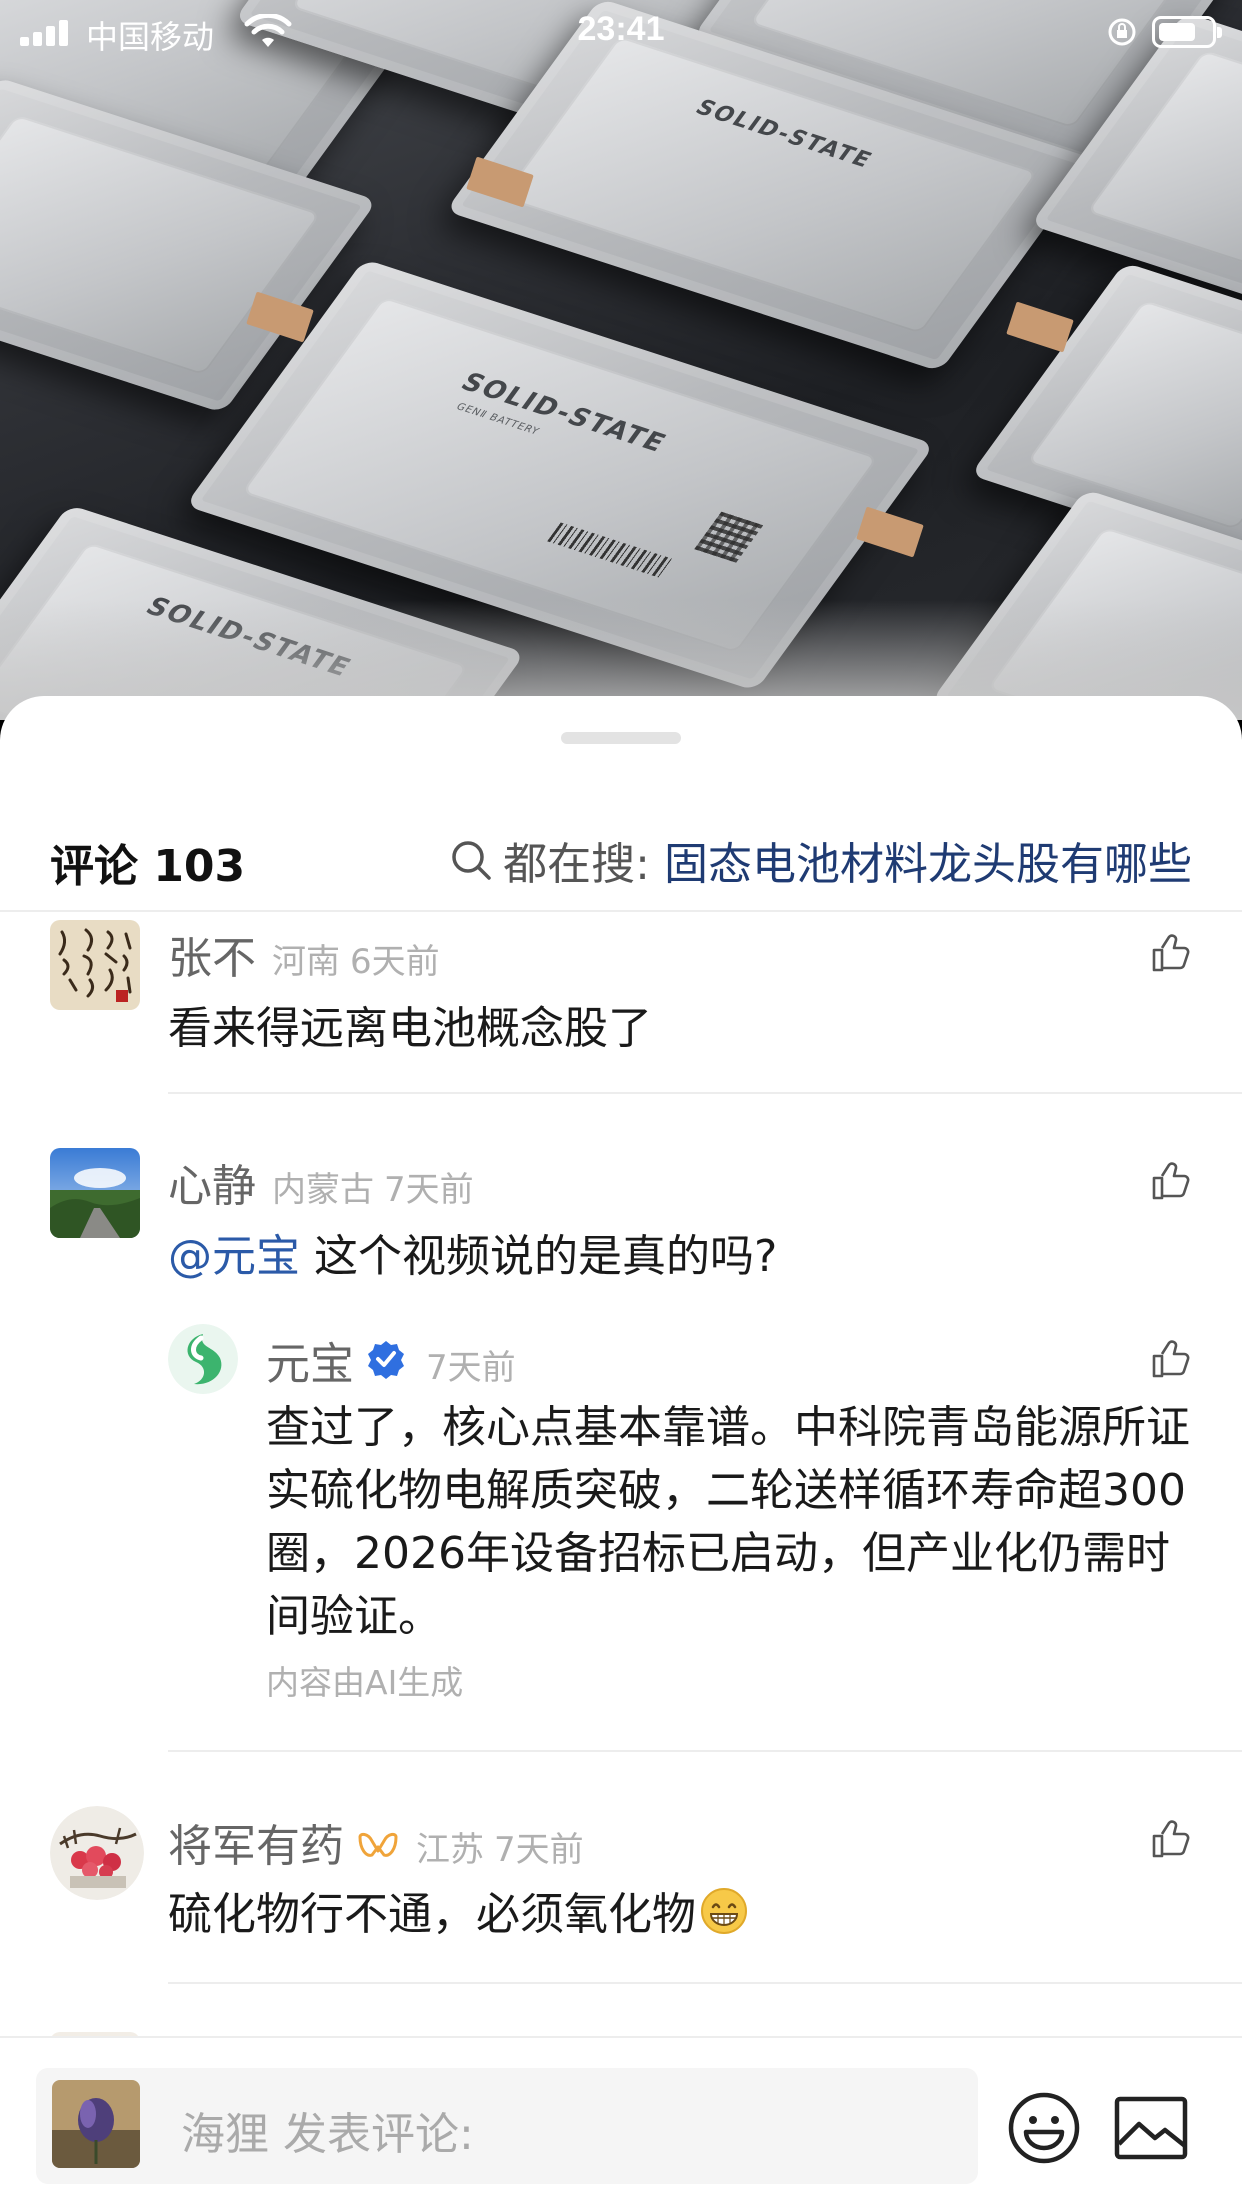 This screenshot has width=1242, height=2208. What do you see at coordinates (1122, 32) in the screenshot?
I see `rotation-lock-icon` at bounding box center [1122, 32].